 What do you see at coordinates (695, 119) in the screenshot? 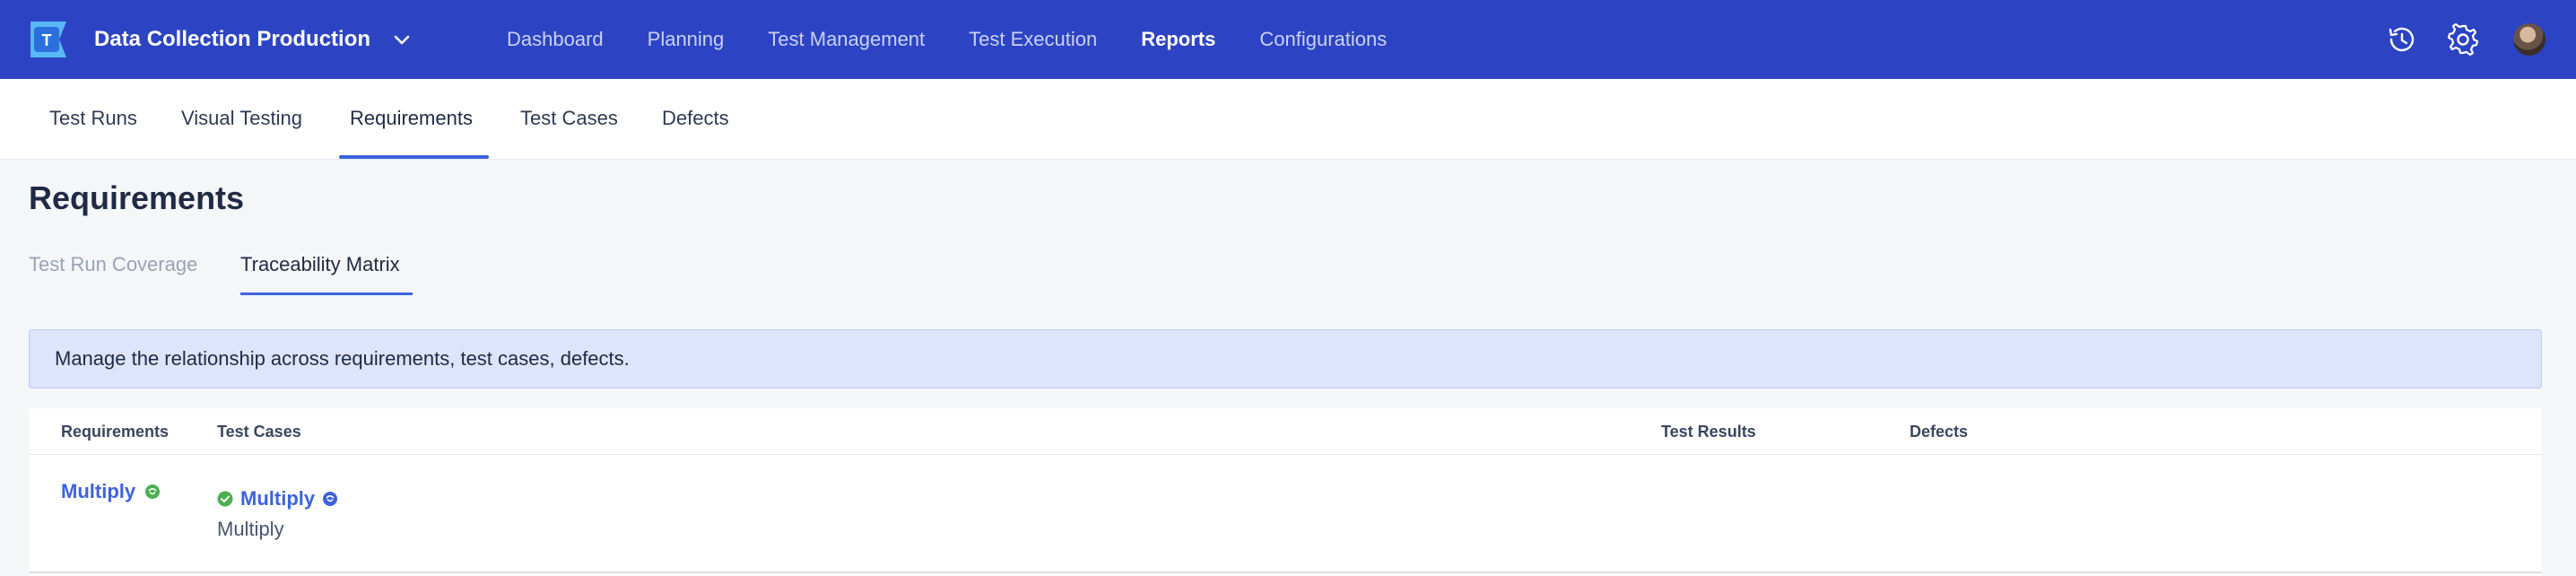
I see `subnav-defects: Defects` at bounding box center [695, 119].